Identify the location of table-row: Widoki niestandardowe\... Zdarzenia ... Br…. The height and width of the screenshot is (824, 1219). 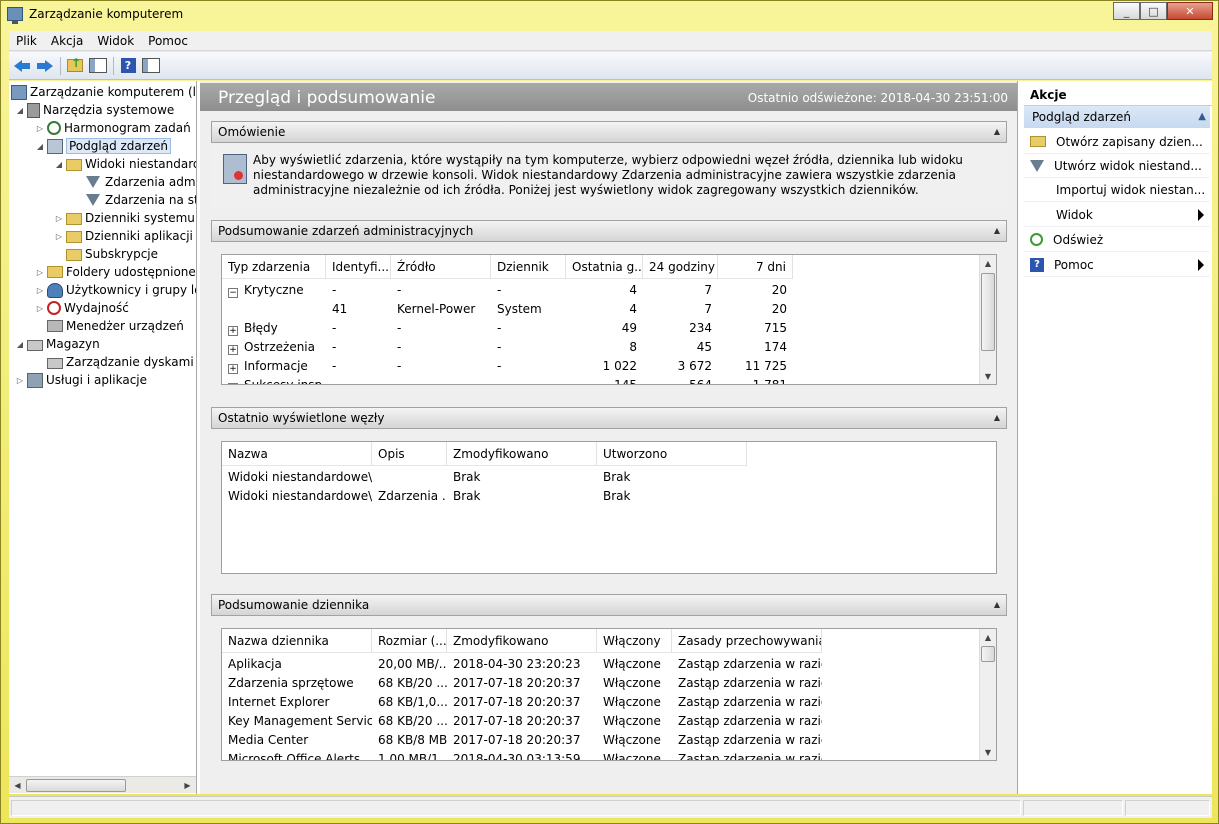
(484, 496).